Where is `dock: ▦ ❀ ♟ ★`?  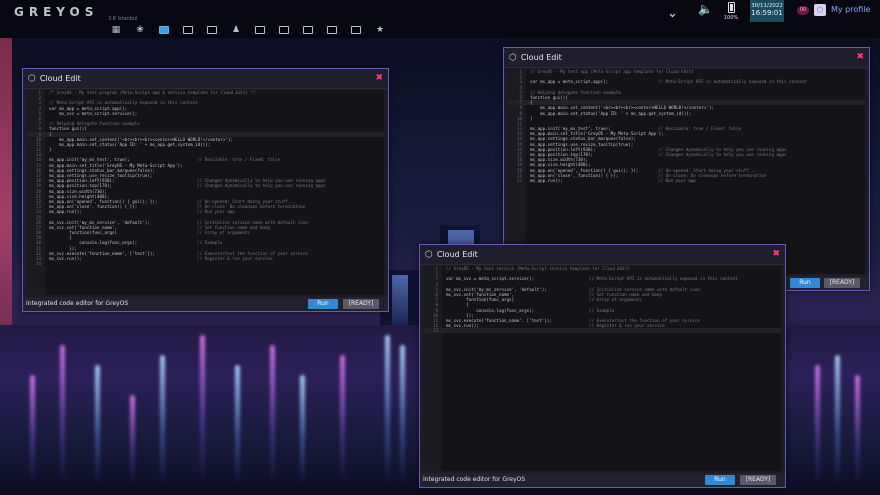 dock: ▦ ❀ ♟ ★ is located at coordinates (248, 30).